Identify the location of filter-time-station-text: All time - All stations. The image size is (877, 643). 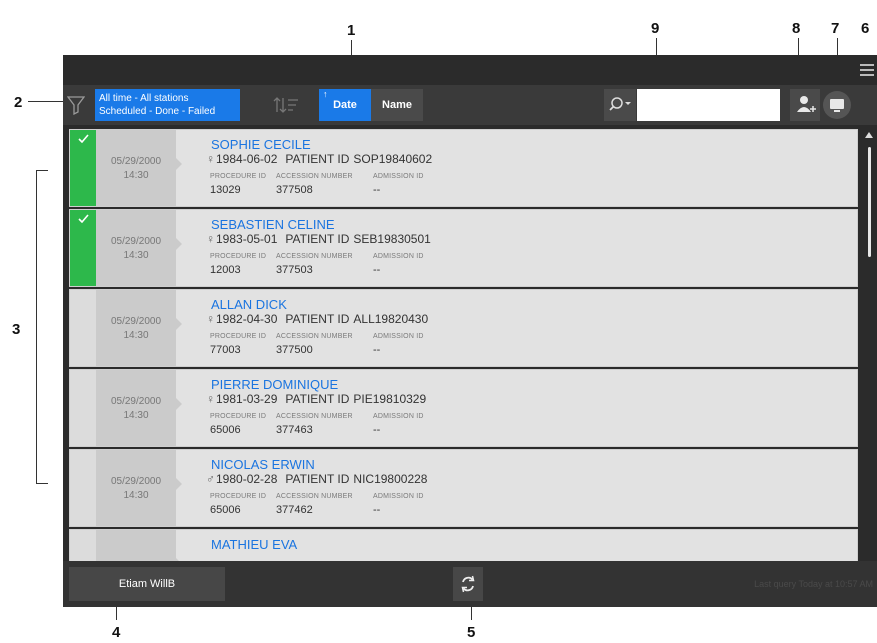
(144, 98).